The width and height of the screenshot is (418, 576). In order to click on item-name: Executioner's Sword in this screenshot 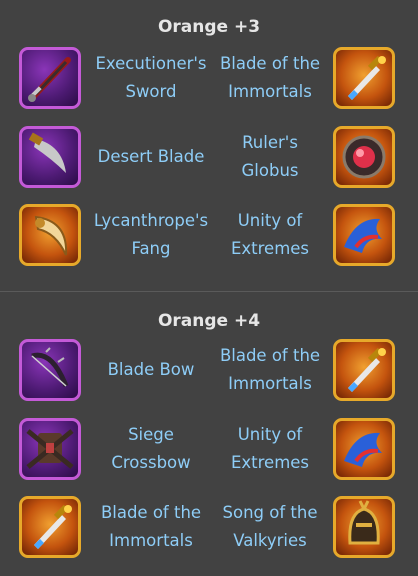, I will do `click(151, 77)`.